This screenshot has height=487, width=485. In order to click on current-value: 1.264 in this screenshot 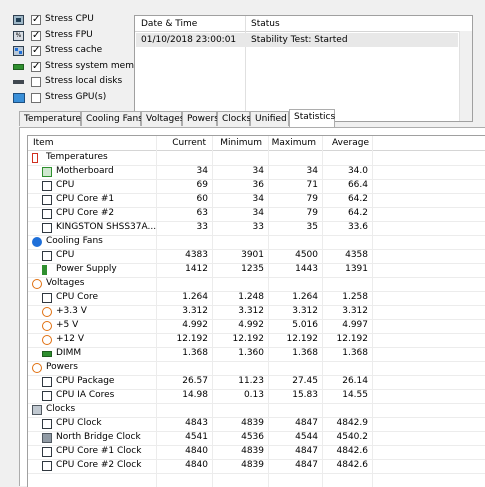, I will do `click(195, 297)`.